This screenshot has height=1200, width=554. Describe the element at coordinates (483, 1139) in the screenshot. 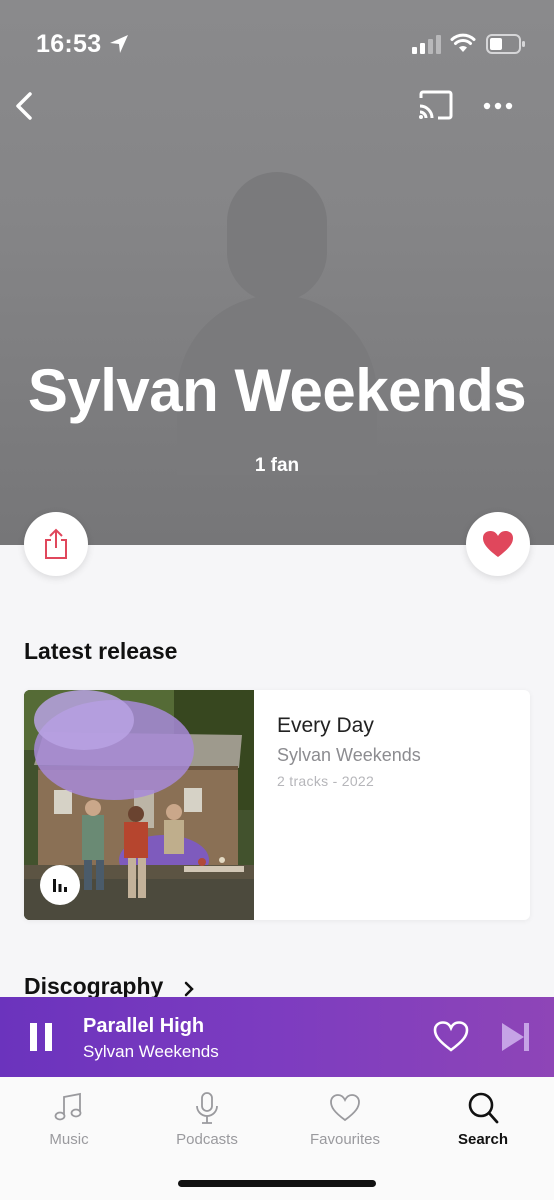

I see `tab-label: Search` at that location.